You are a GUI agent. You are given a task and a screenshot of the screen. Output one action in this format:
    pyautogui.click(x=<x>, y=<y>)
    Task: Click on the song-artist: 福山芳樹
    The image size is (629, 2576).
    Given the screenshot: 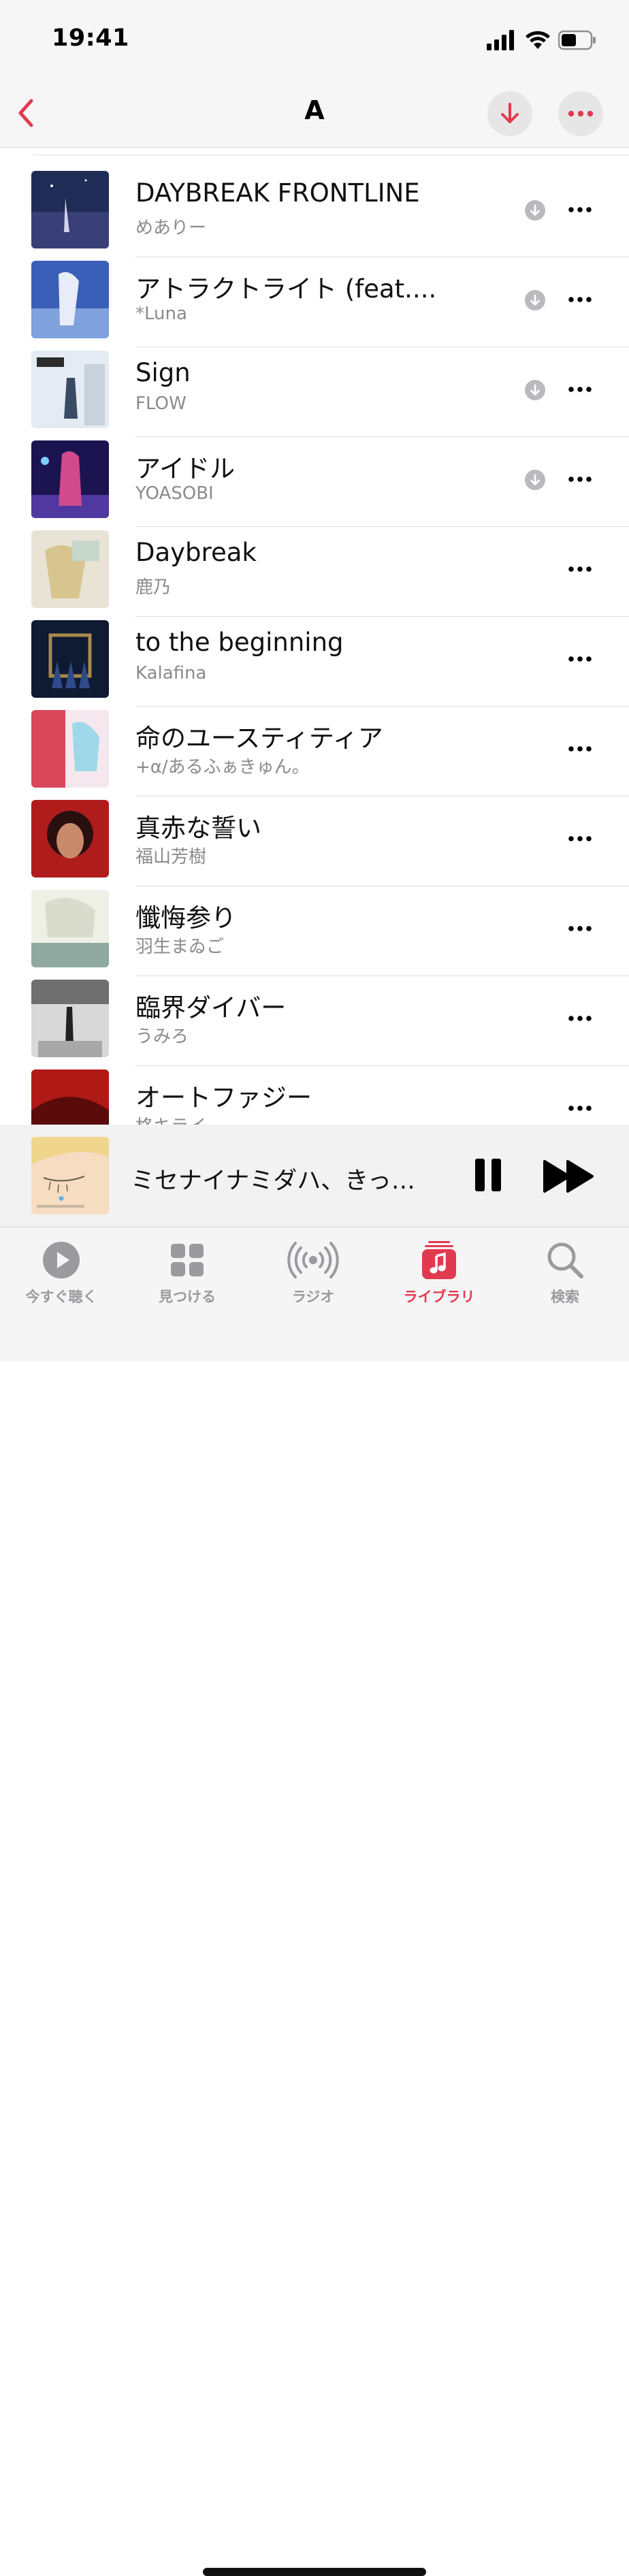 What is the action you would take?
    pyautogui.click(x=171, y=857)
    